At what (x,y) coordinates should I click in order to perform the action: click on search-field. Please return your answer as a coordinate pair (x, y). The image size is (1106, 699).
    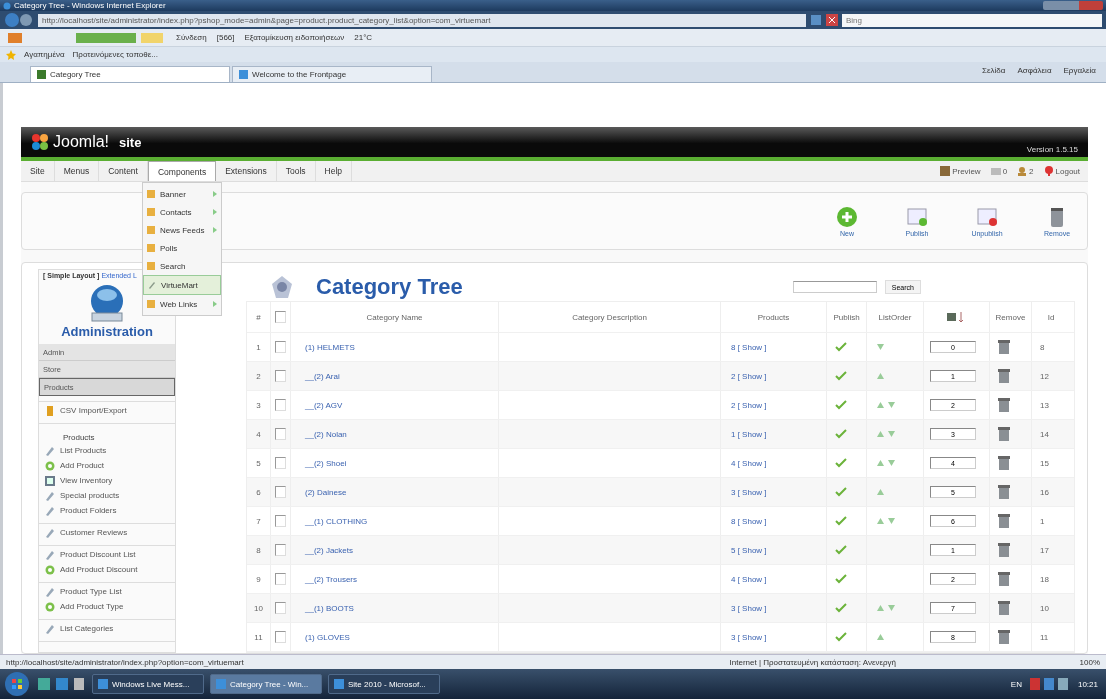
    Looking at the image, I should click on (834, 287).